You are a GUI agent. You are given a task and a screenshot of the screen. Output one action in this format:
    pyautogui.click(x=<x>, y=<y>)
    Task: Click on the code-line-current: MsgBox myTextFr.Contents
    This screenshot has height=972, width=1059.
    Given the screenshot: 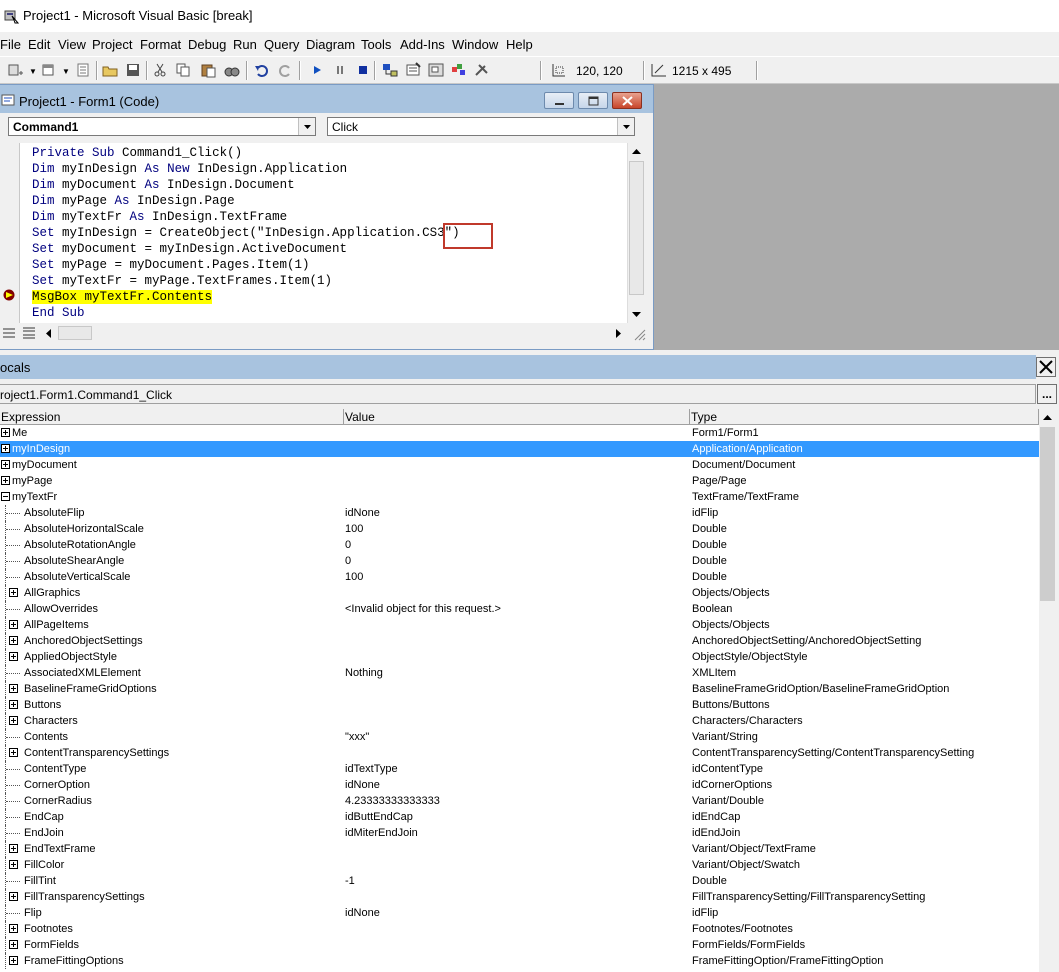 What is the action you would take?
    pyautogui.click(x=122, y=297)
    